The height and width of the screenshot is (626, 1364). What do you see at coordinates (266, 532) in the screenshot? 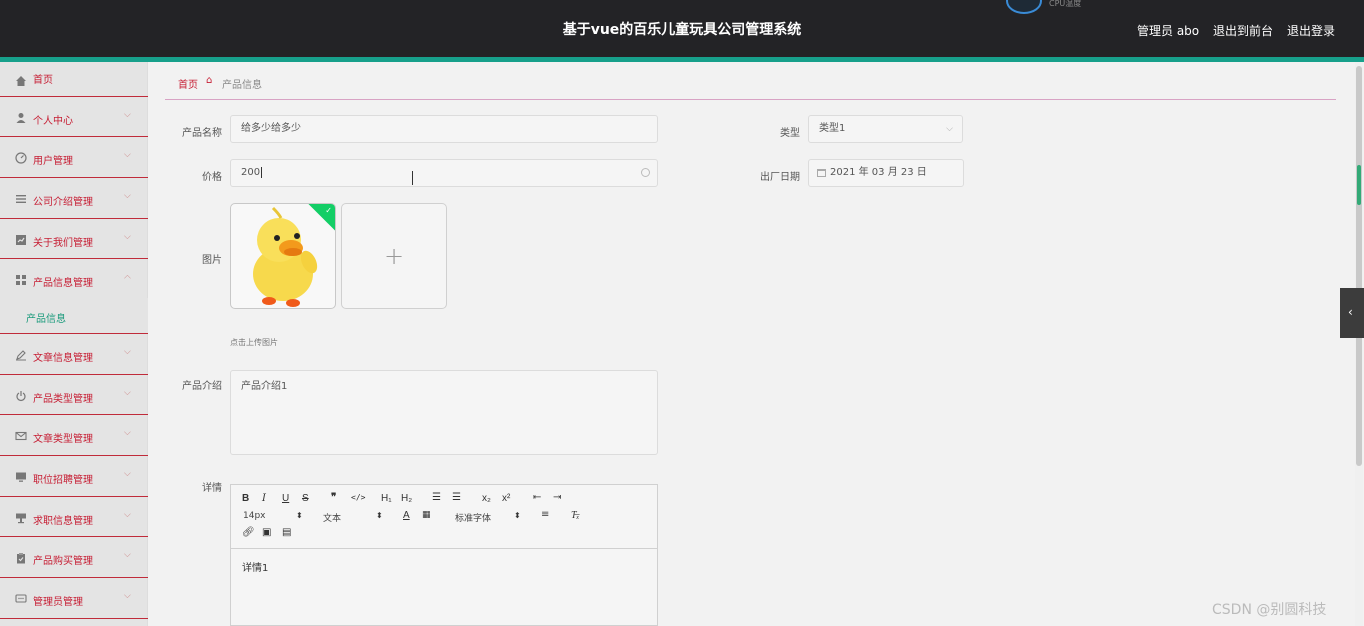
I see `image-icon: ▣` at bounding box center [266, 532].